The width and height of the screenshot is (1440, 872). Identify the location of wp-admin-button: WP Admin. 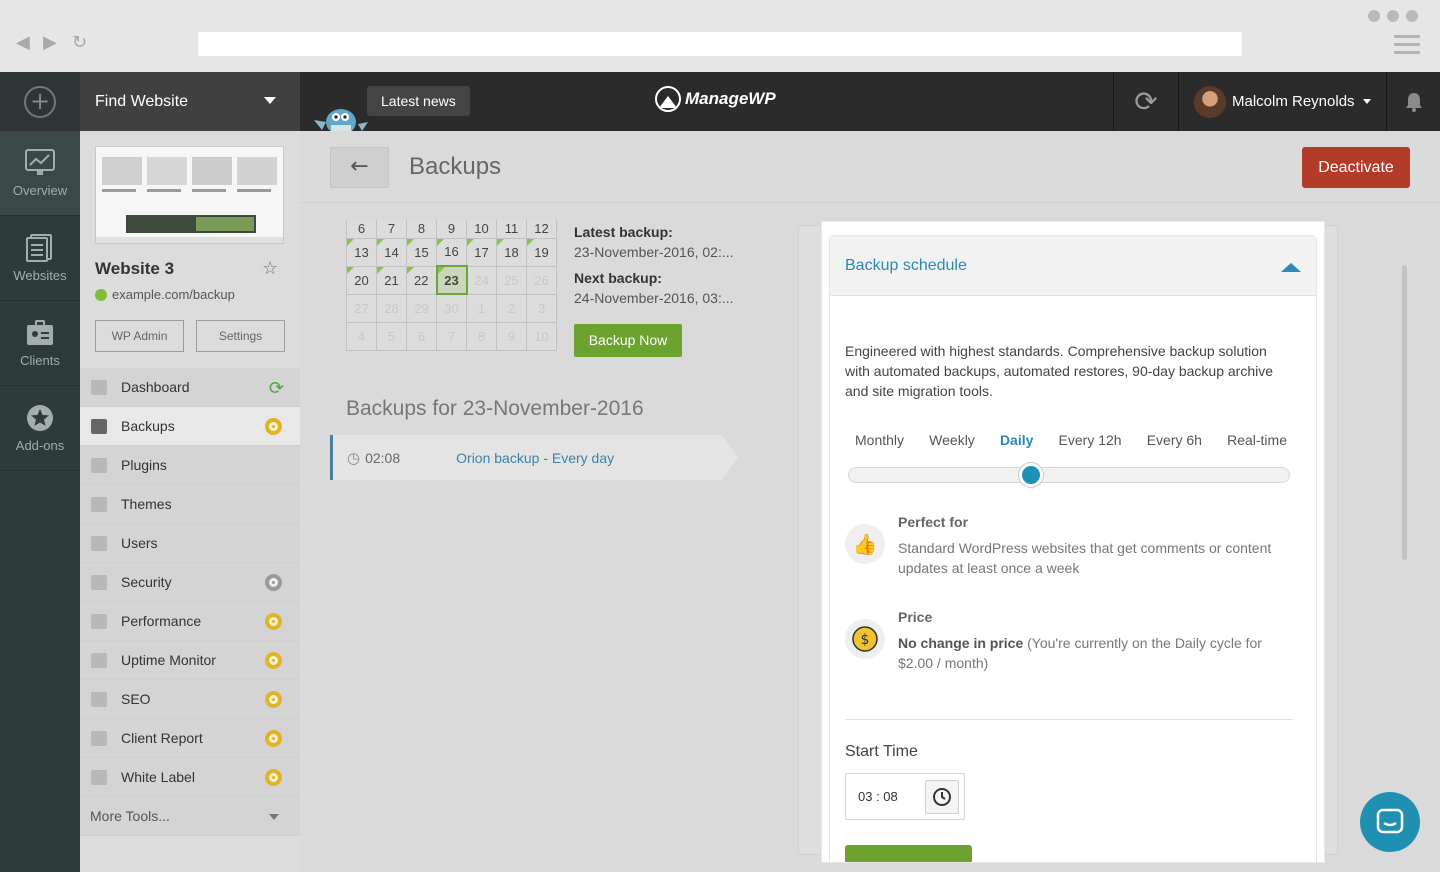
(139, 336).